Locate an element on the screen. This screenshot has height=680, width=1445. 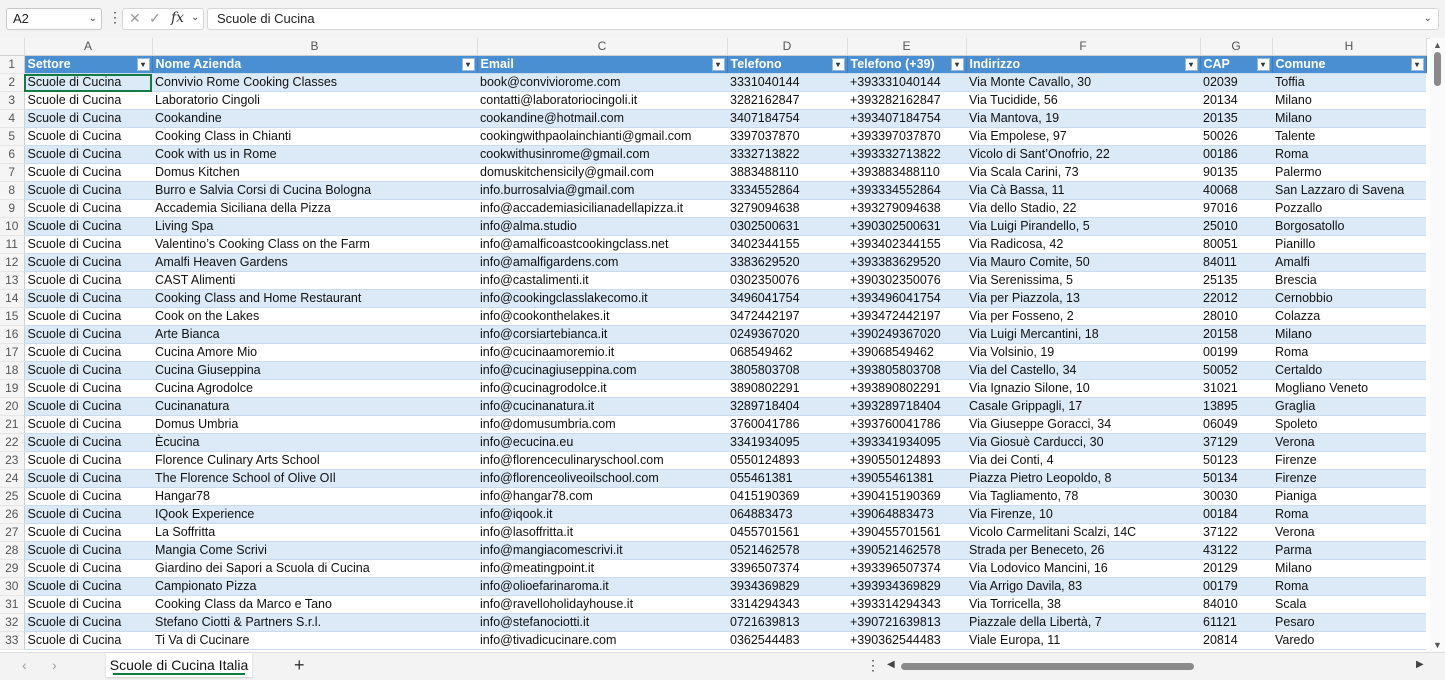
cell: Strada per Beneceto, 26 is located at coordinates (1083, 550).